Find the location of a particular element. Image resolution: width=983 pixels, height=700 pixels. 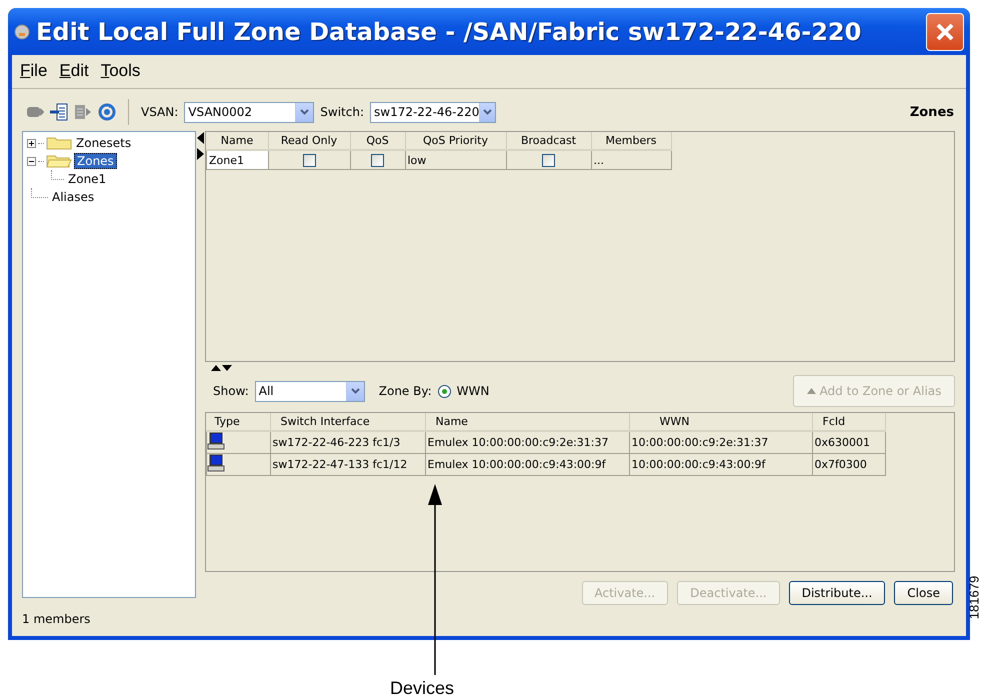

close-button is located at coordinates (945, 31).